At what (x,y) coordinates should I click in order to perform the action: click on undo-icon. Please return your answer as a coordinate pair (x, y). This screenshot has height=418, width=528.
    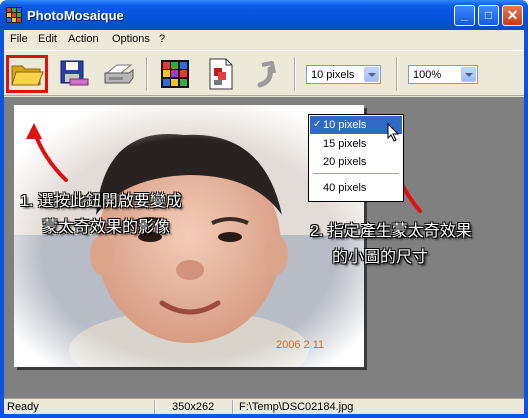
    Looking at the image, I should click on (266, 74).